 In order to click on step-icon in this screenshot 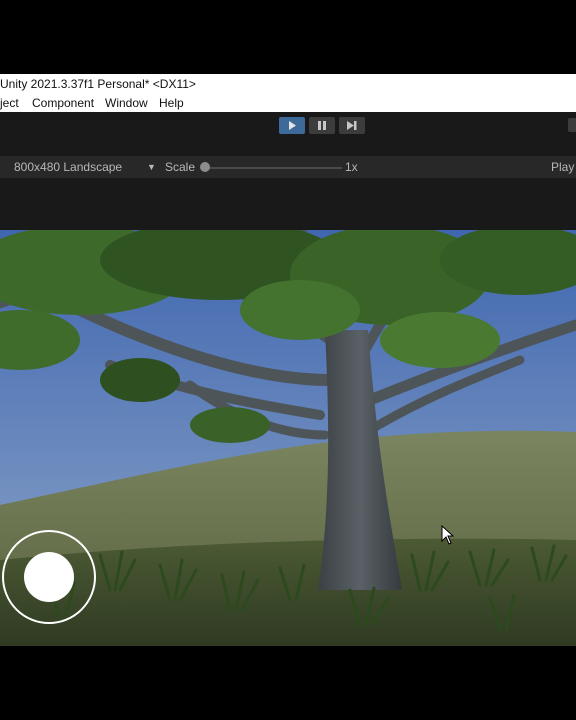, I will do `click(352, 125)`.